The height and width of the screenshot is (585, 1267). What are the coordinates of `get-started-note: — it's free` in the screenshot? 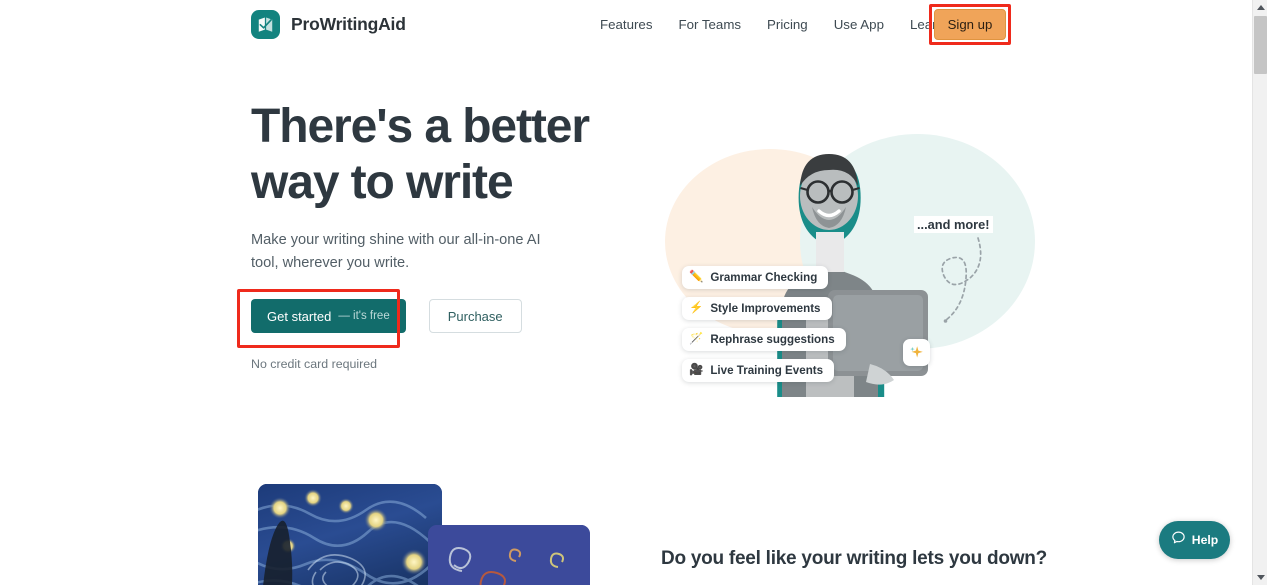 It's located at (364, 316).